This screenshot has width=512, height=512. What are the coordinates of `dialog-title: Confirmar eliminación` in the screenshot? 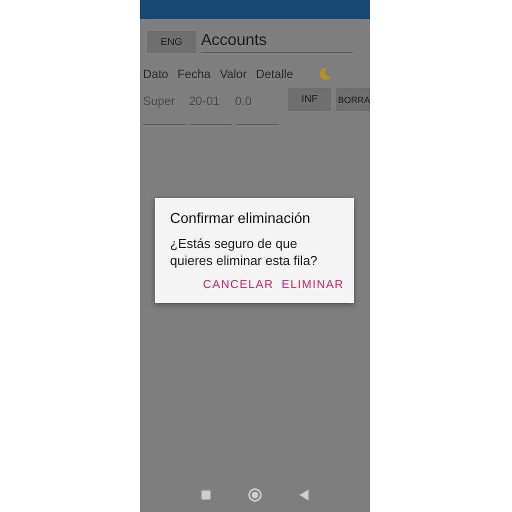 It's located at (241, 219).